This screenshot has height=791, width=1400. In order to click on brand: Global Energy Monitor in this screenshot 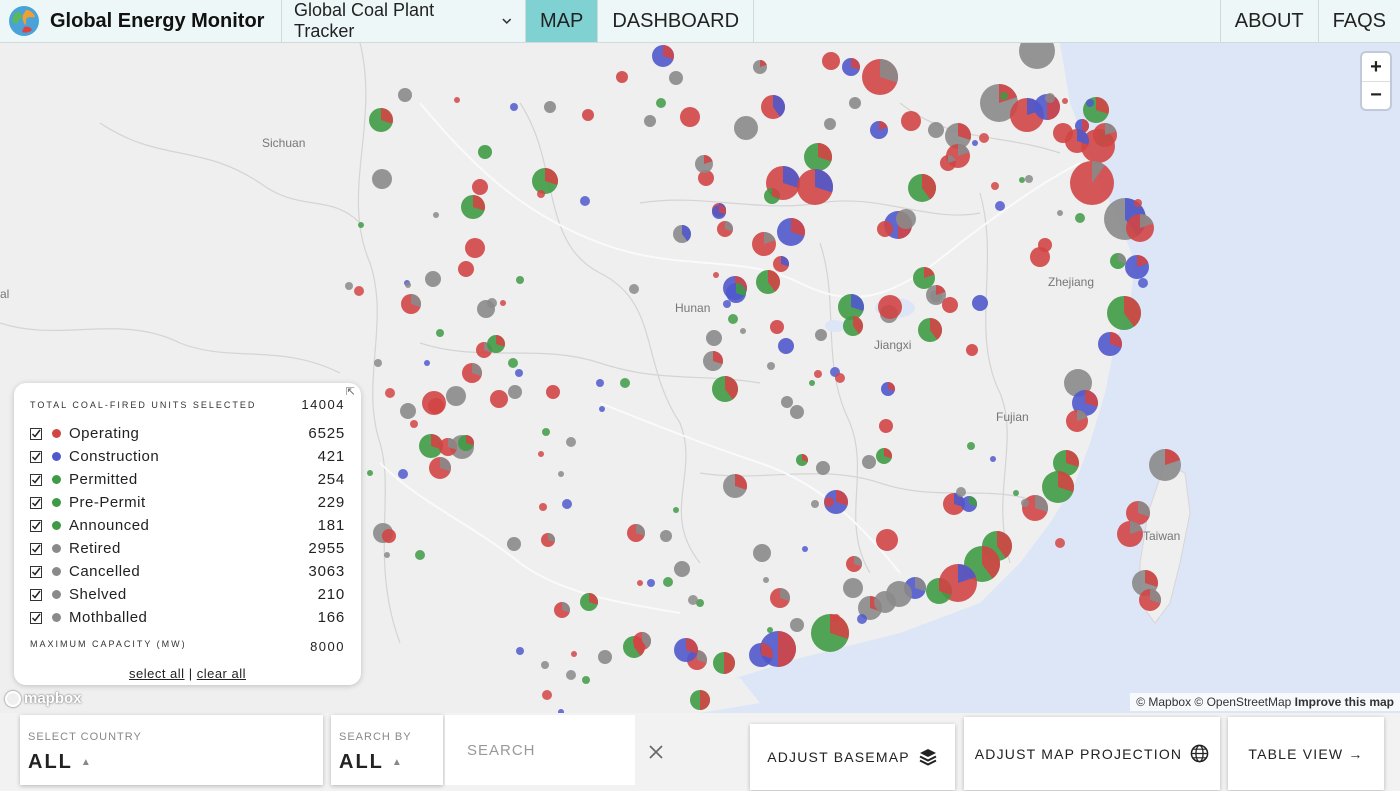, I will do `click(141, 21)`.